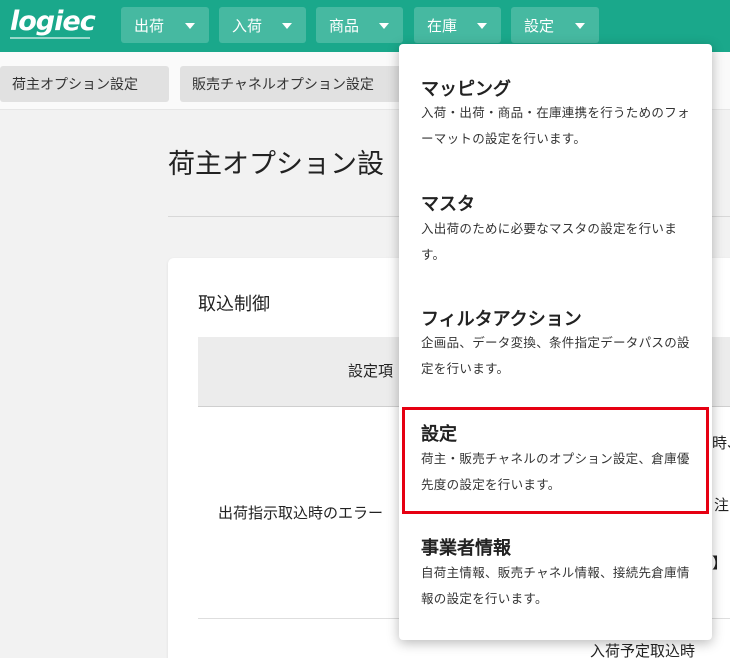  I want to click on page-title: 荷主オプション設, so click(276, 164).